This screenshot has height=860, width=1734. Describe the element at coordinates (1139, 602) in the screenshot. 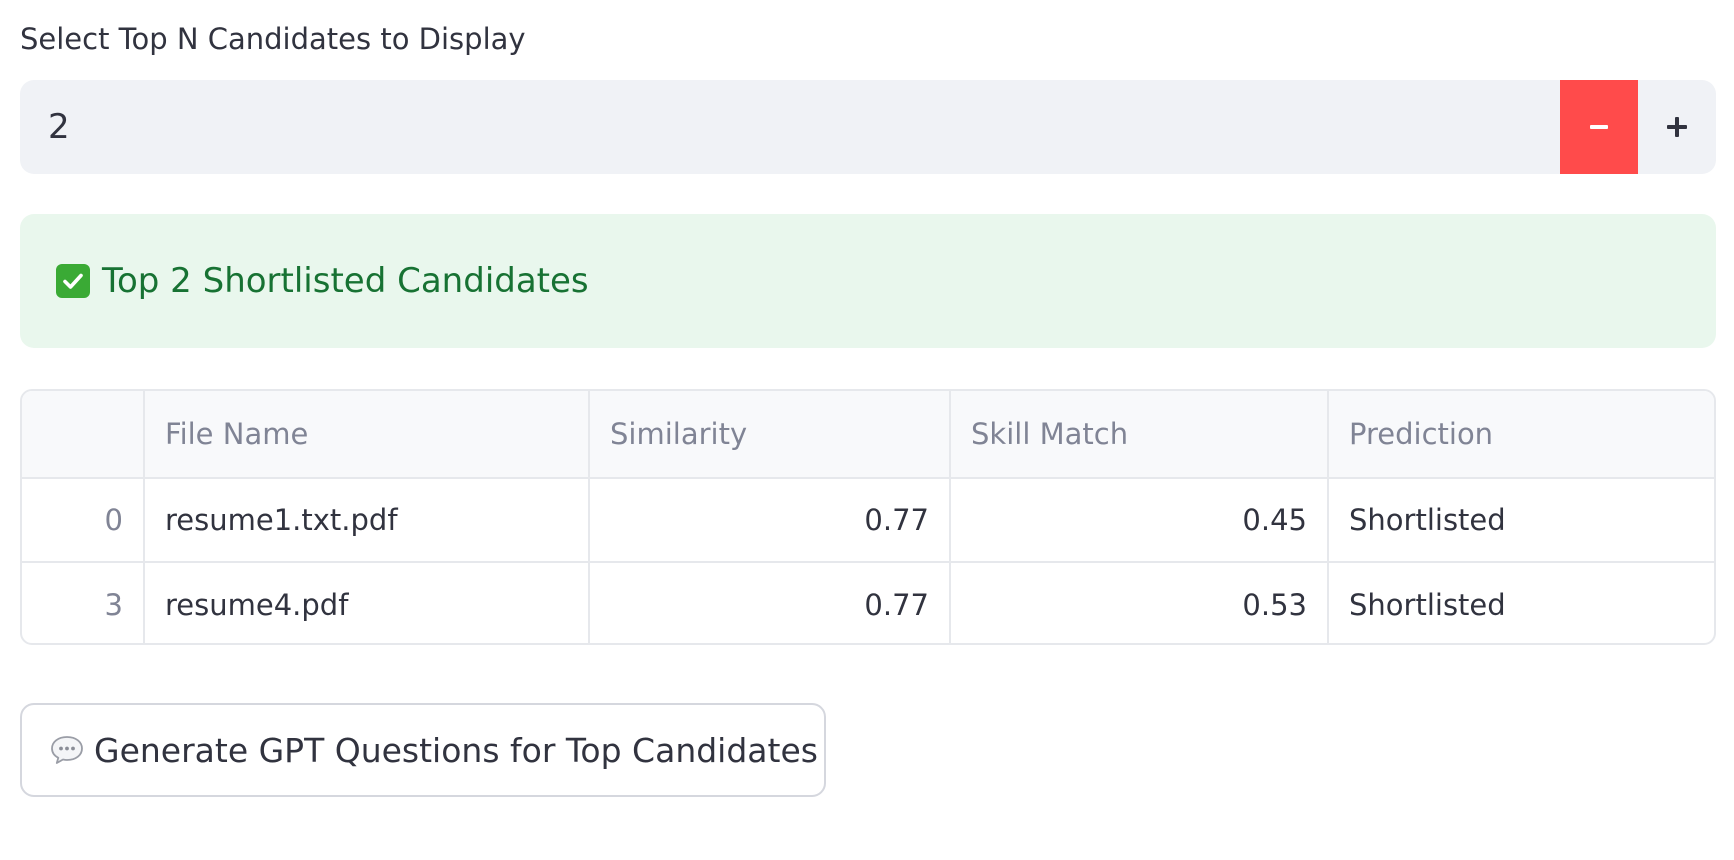

I see `skill-match-cell: 0.53` at that location.